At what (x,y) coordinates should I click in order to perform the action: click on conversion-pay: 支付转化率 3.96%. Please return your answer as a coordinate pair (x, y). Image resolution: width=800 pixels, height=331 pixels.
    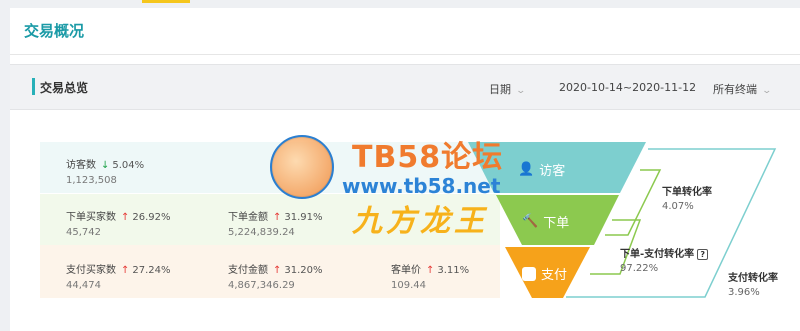
    Looking at the image, I should click on (753, 283).